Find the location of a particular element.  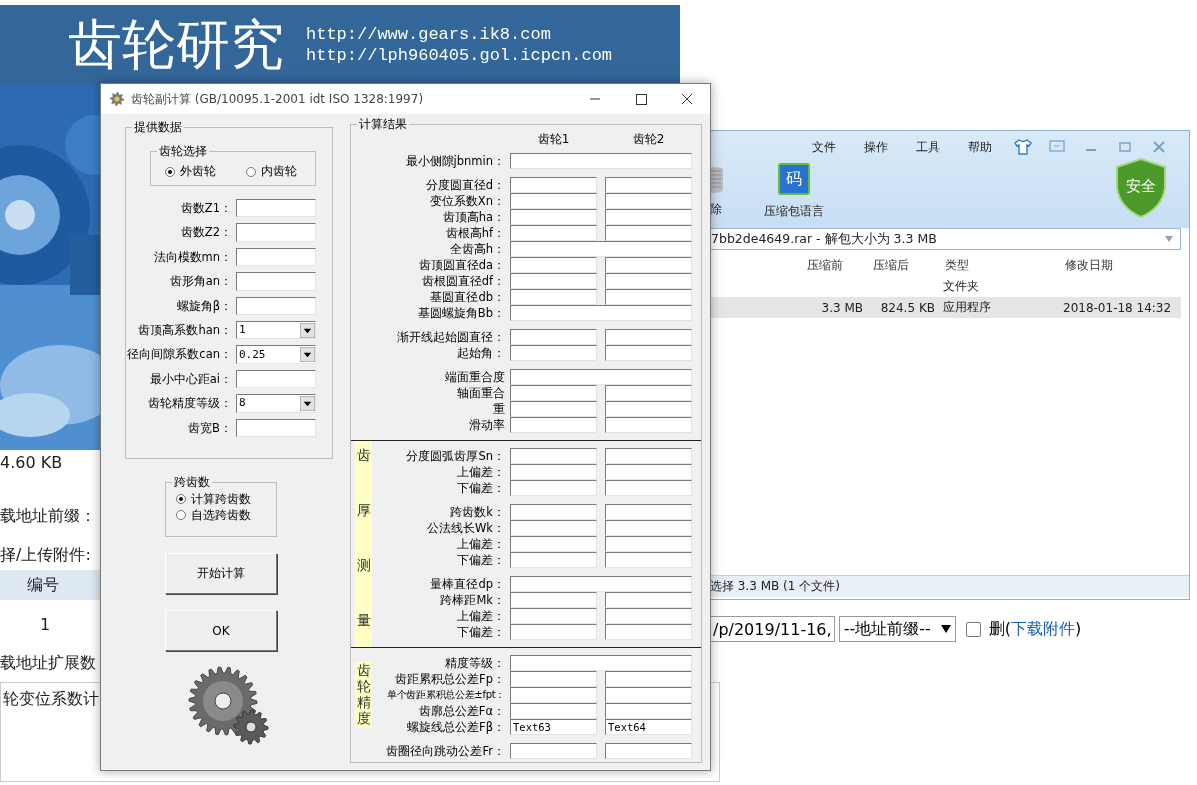

form-label: 载地址扩展数 is located at coordinates (48, 663).